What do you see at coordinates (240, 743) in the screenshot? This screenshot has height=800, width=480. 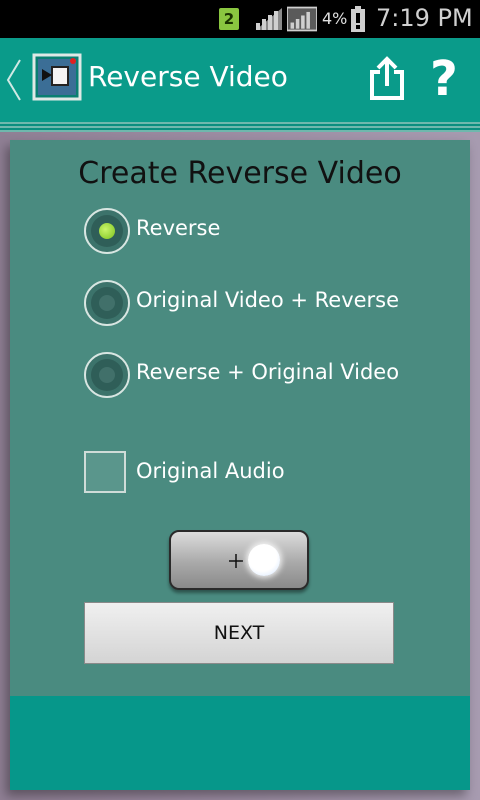 I see `card-footer` at bounding box center [240, 743].